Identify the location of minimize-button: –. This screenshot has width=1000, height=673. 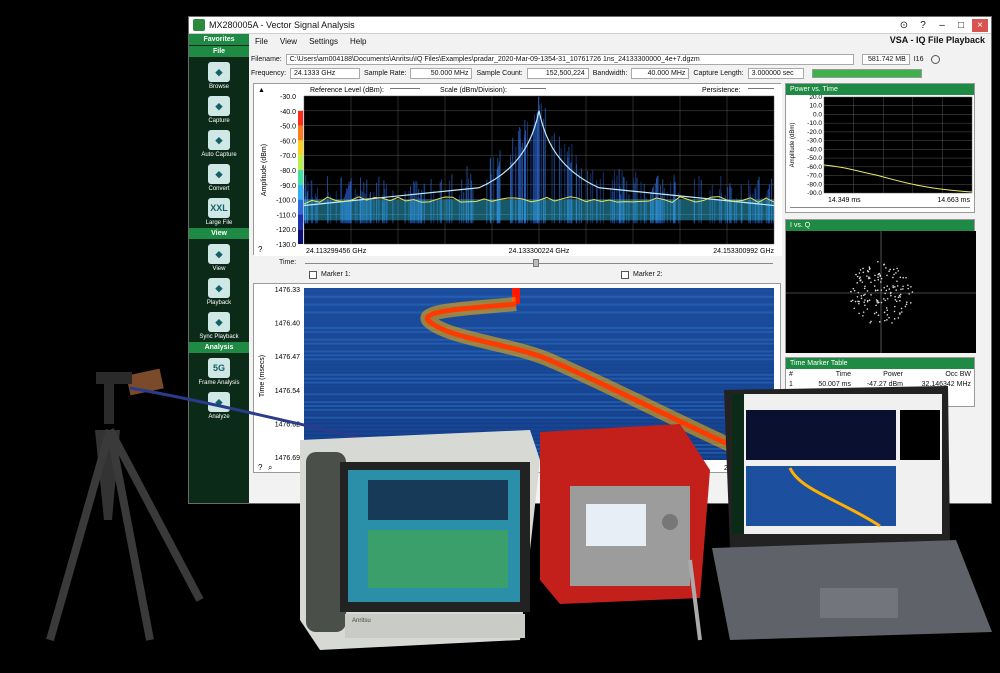
(942, 25).